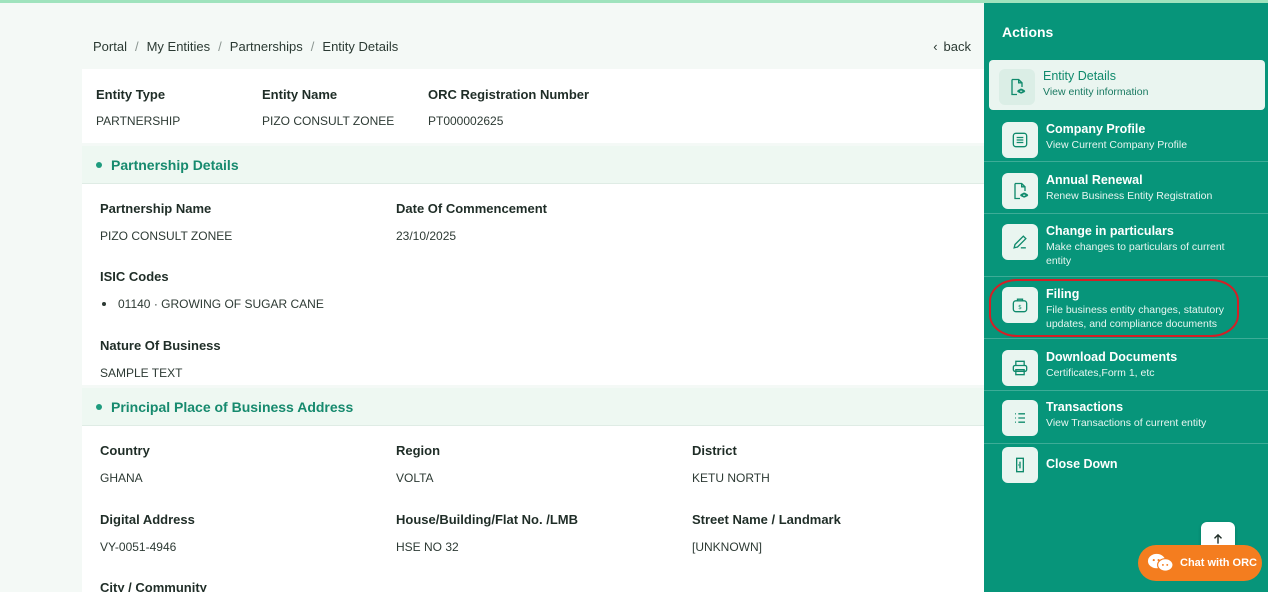 The height and width of the screenshot is (592, 1268). I want to click on breadcrumb-portal: Portal, so click(110, 46).